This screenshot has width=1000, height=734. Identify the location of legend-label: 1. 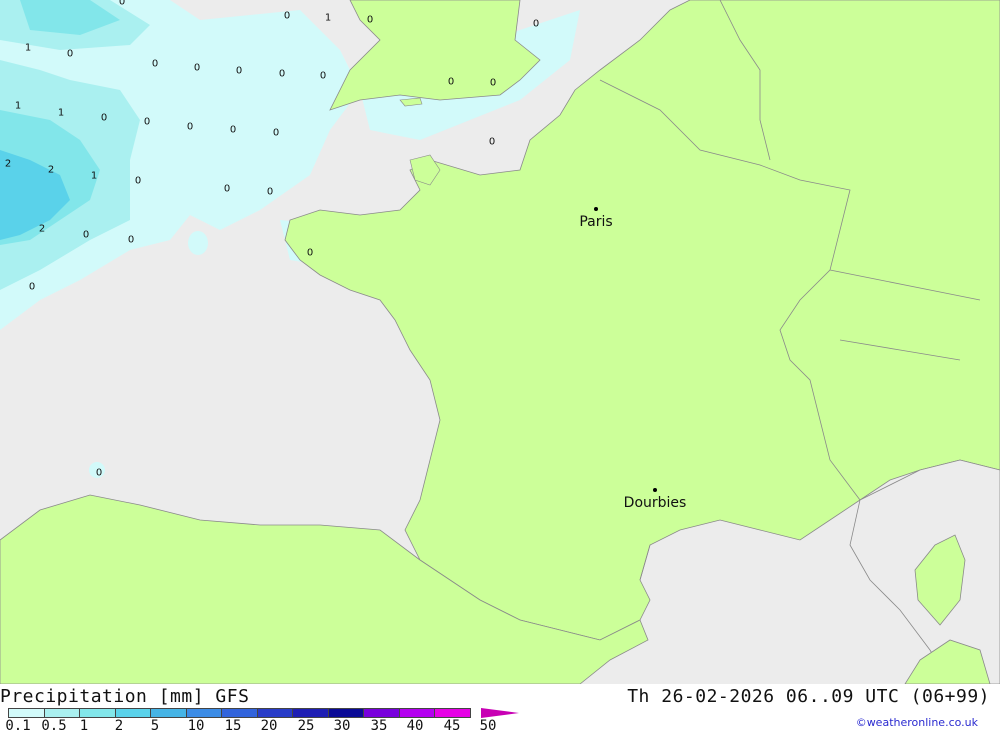
(84, 726).